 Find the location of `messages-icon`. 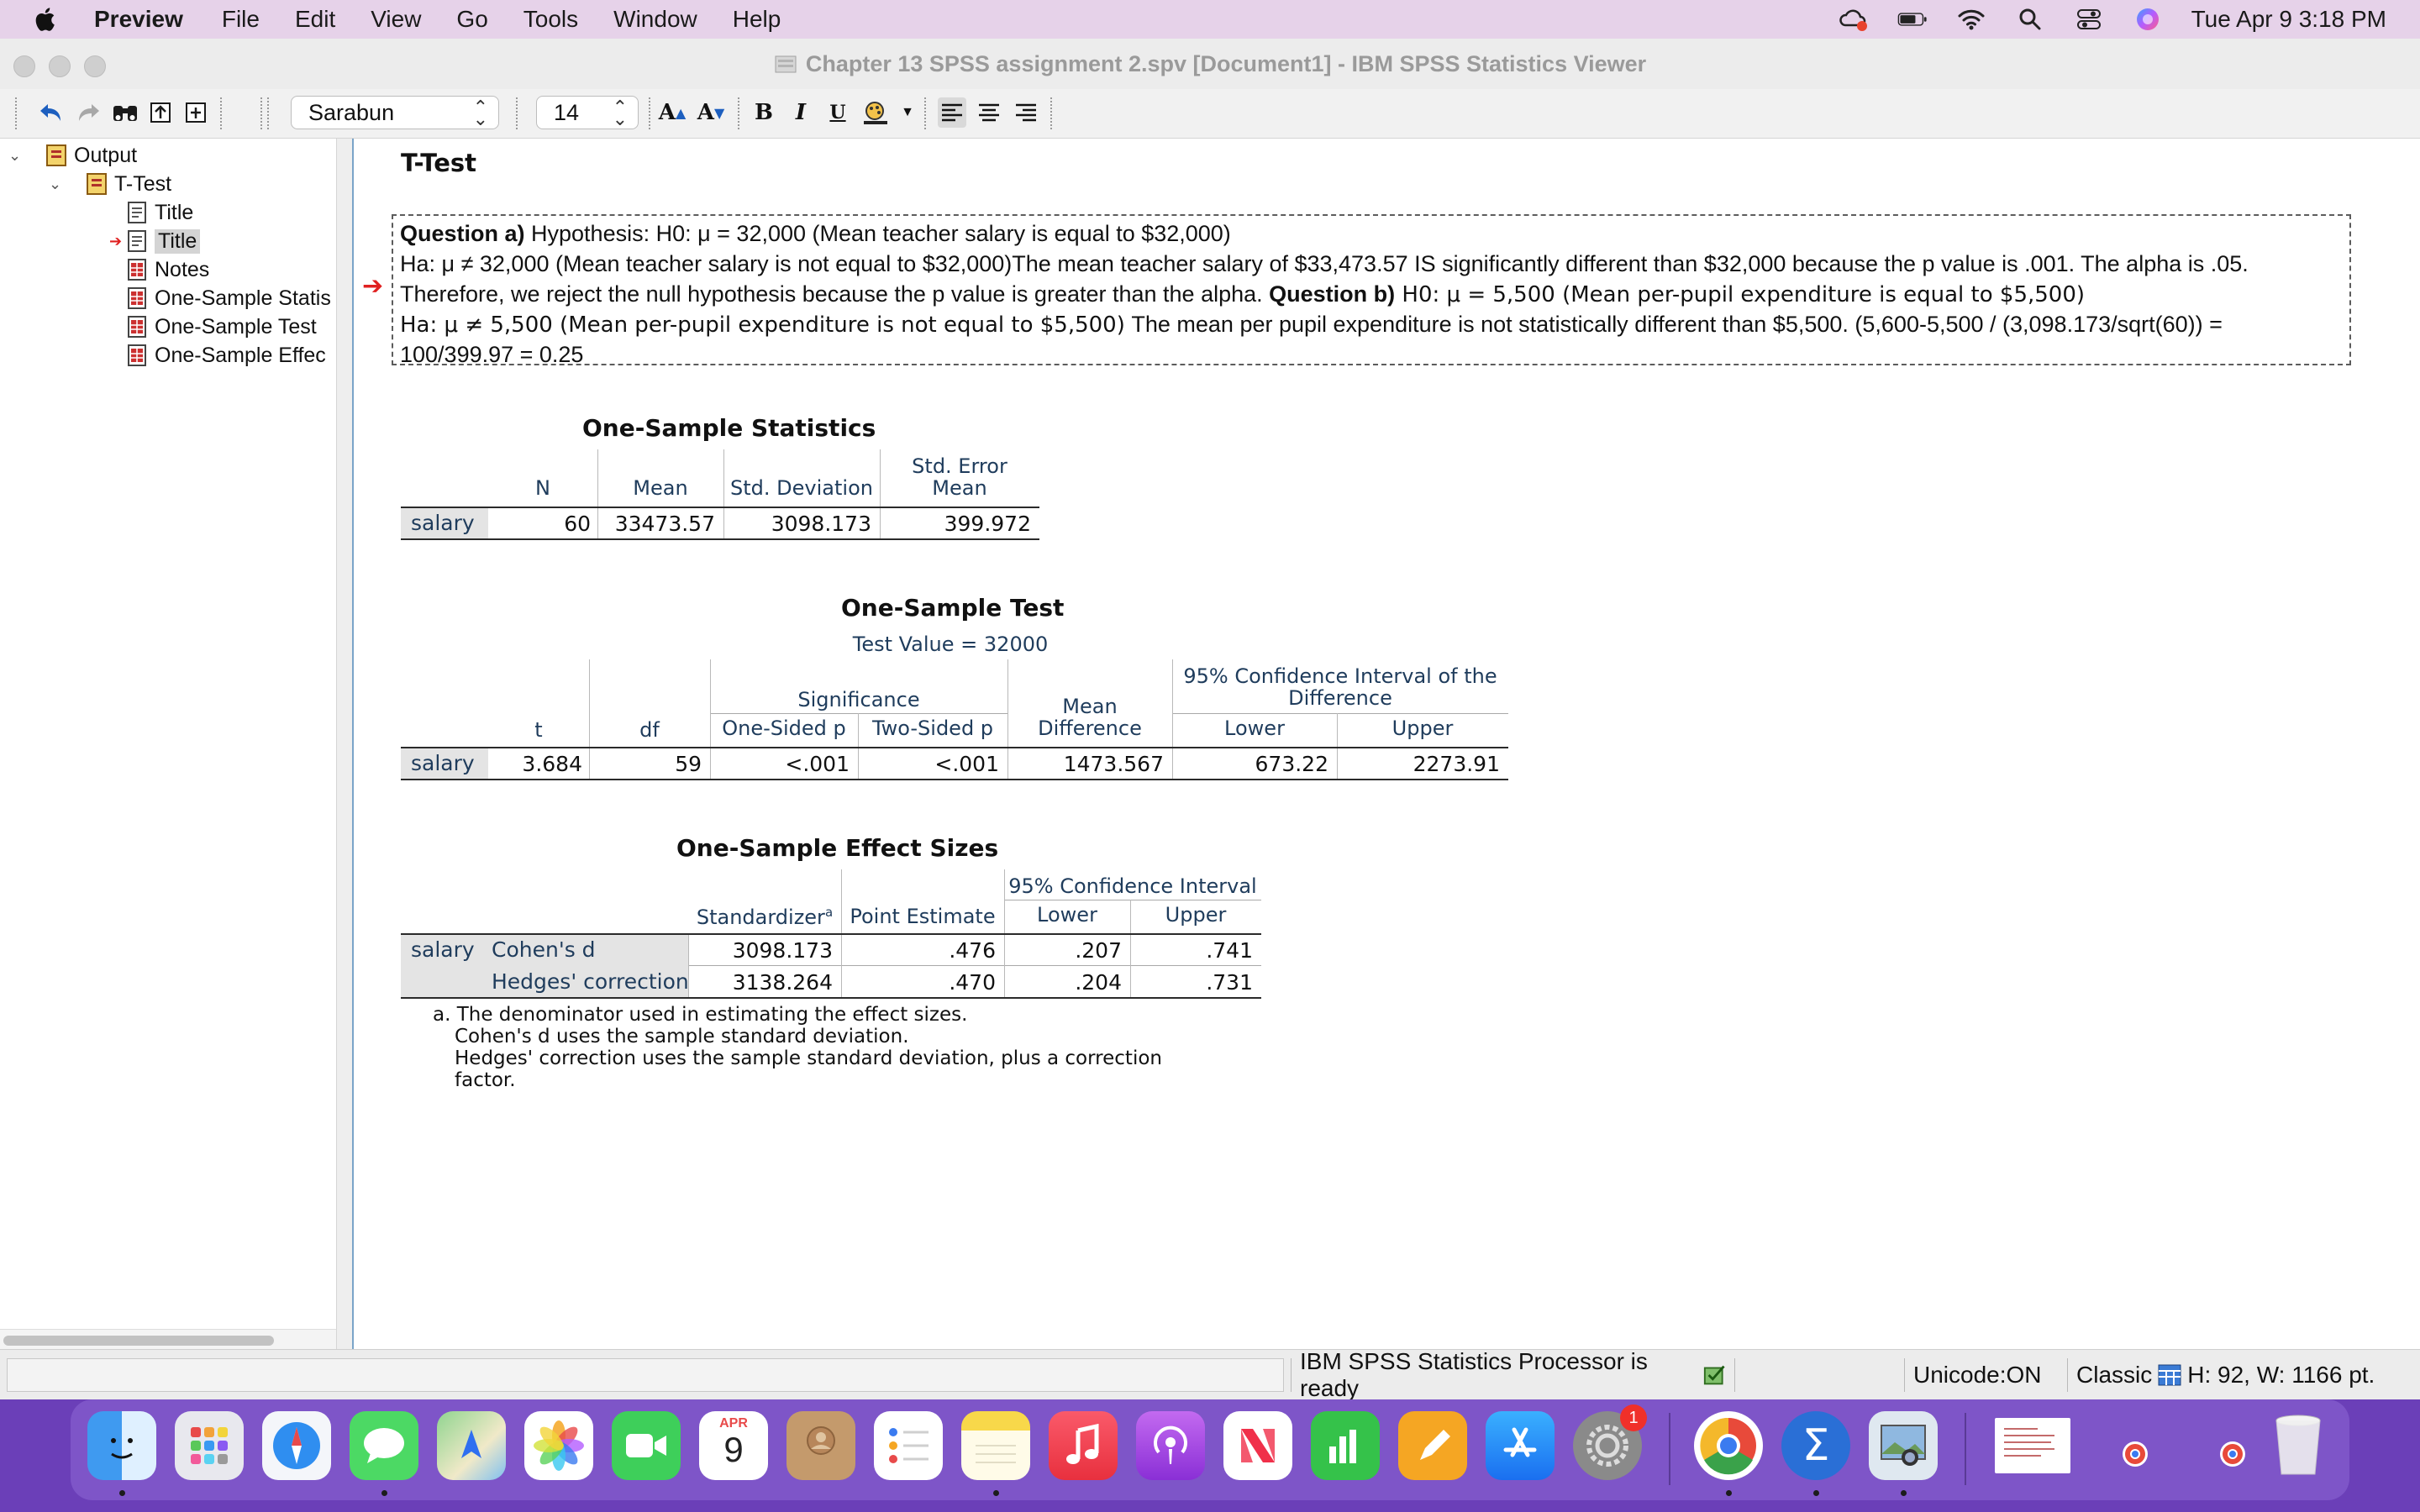

messages-icon is located at coordinates (384, 1445).